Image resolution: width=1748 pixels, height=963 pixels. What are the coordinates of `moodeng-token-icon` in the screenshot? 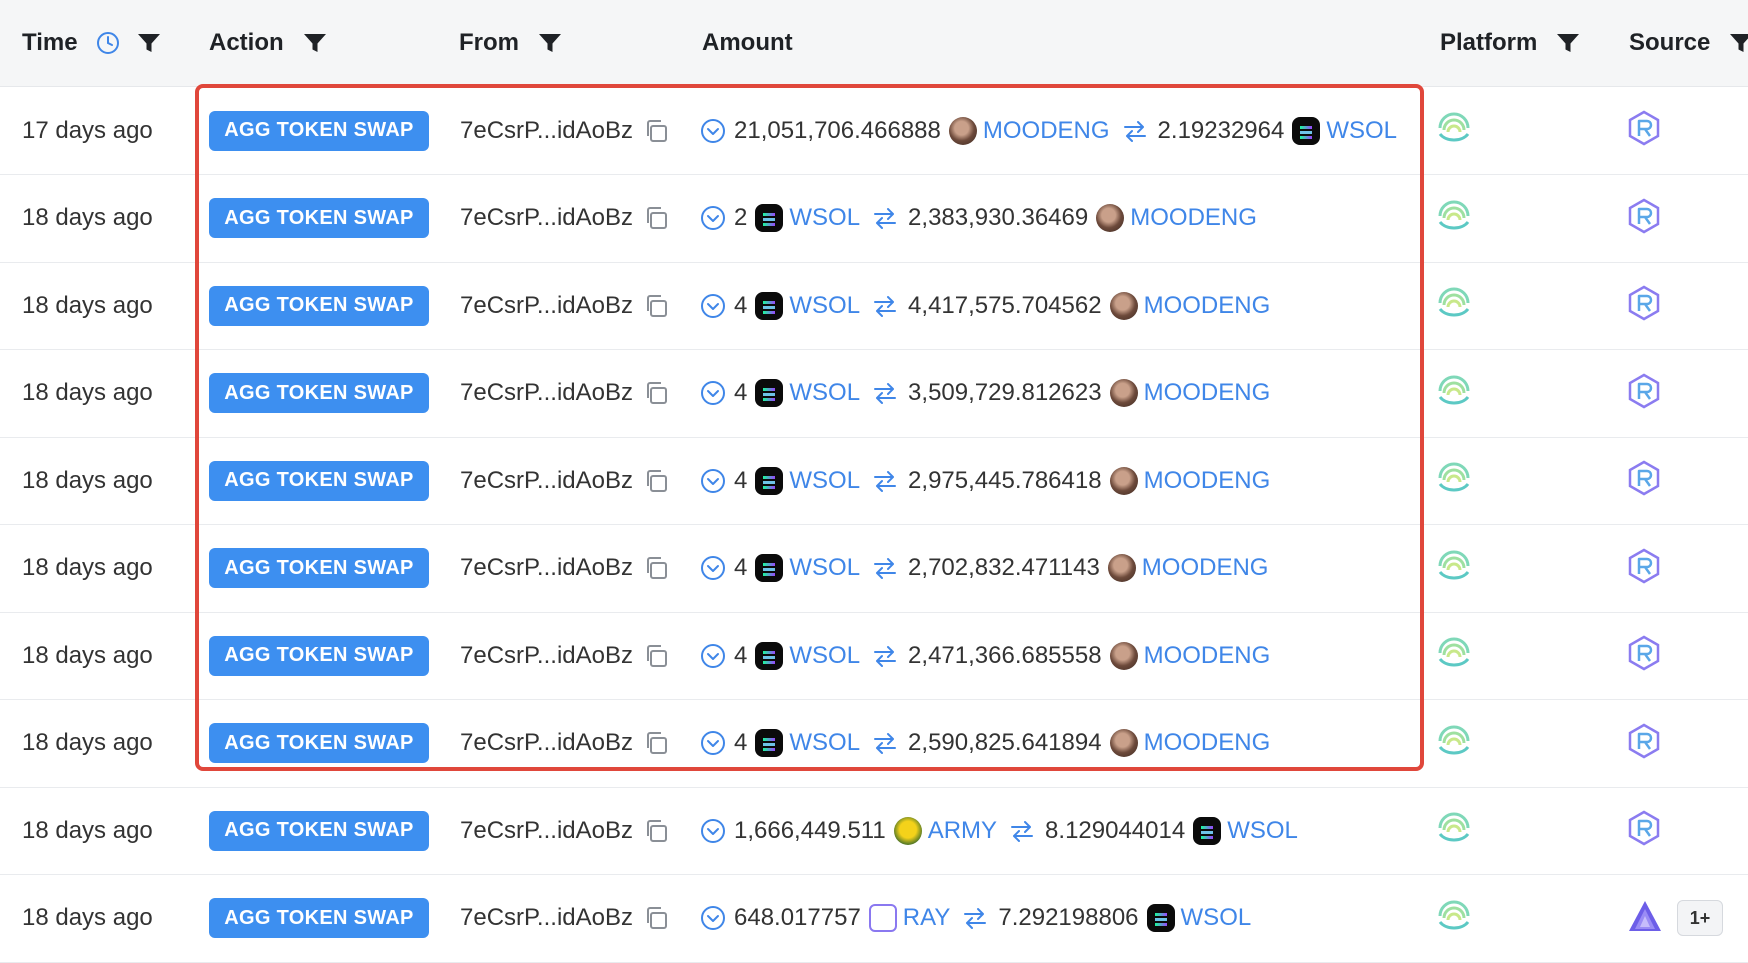 It's located at (1121, 568).